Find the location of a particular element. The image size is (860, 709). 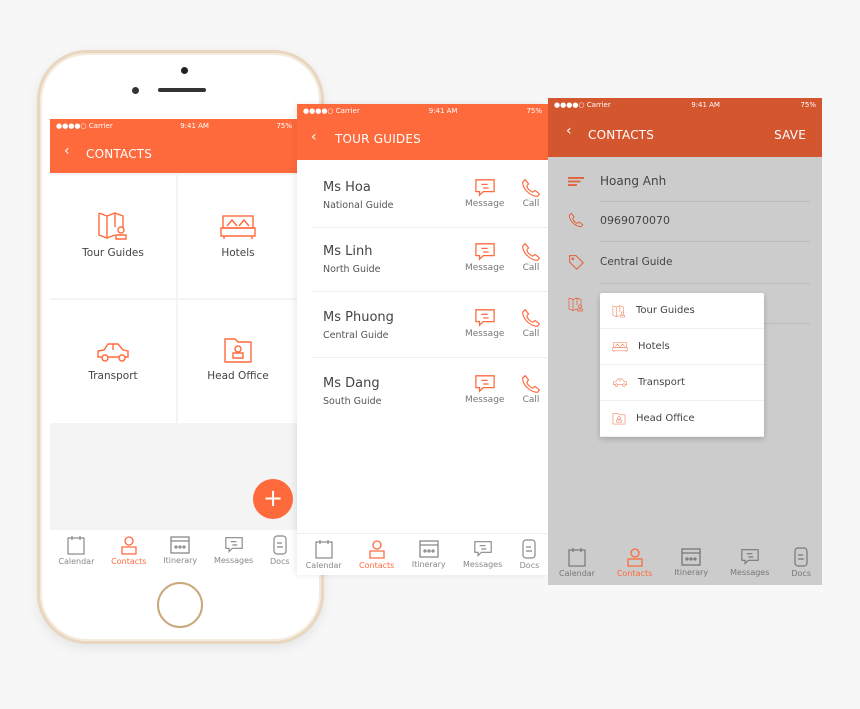

page-title: TOUR GUIDES is located at coordinates (378, 139).